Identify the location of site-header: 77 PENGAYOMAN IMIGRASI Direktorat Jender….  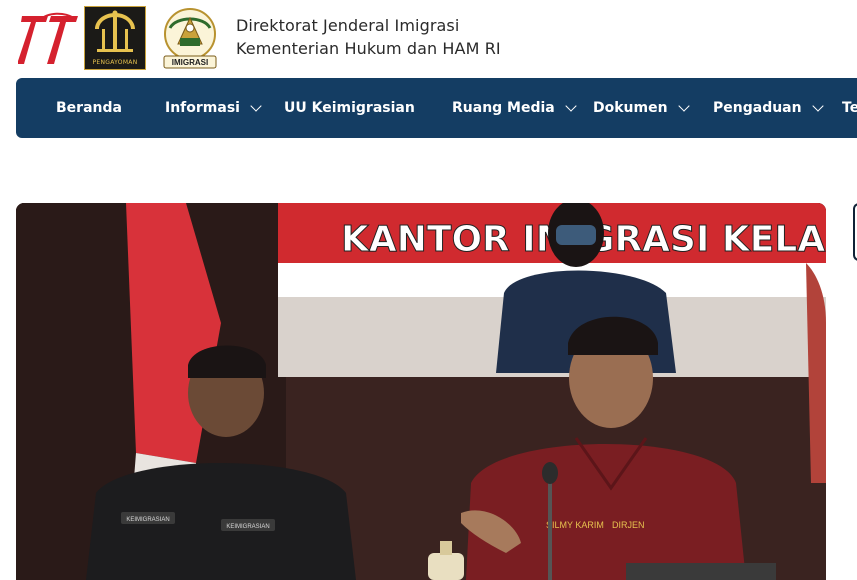
(428, 39).